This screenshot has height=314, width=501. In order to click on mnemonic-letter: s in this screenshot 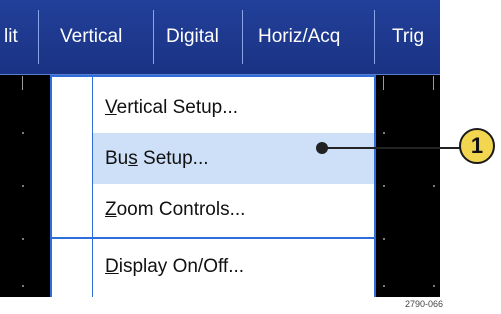, I will do `click(133, 158)`.